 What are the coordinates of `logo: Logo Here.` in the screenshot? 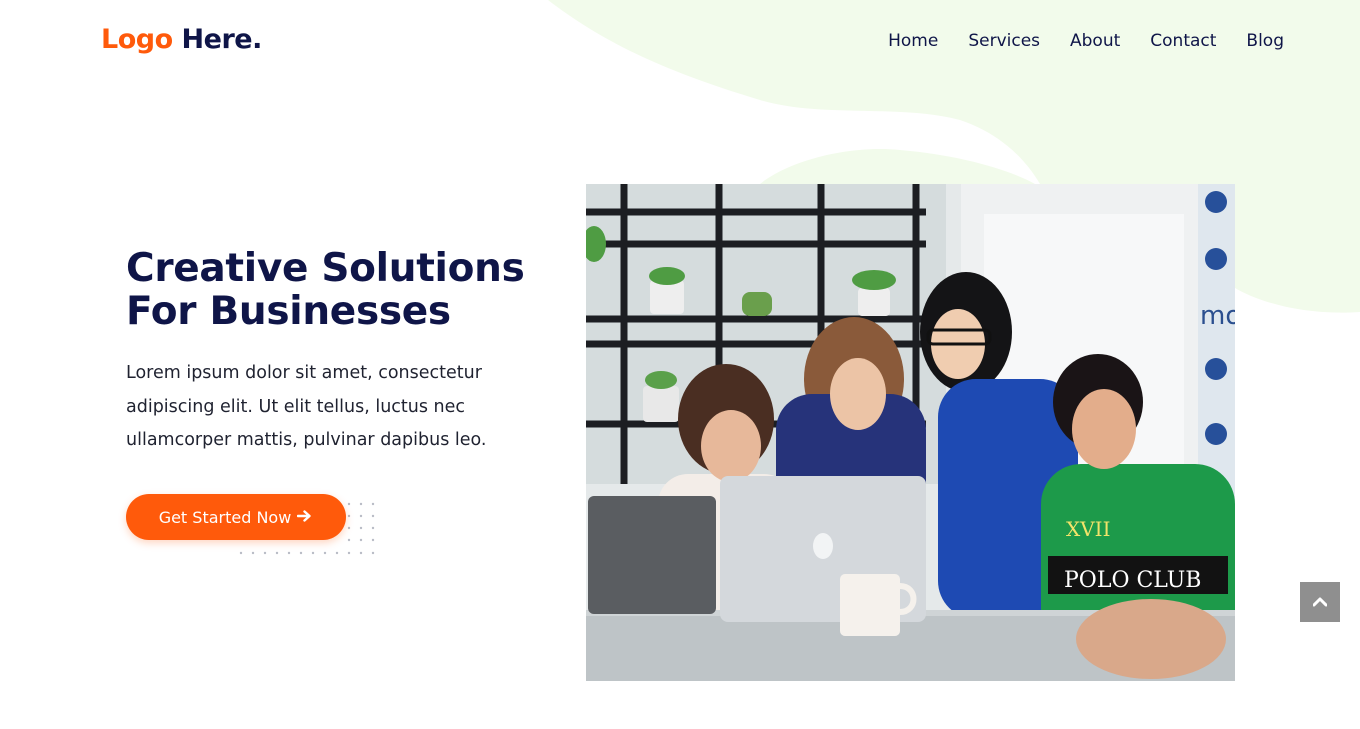 It's located at (181, 39).